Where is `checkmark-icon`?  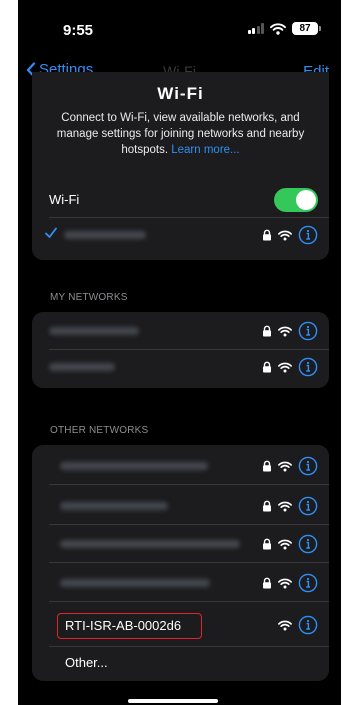 checkmark-icon is located at coordinates (51, 233).